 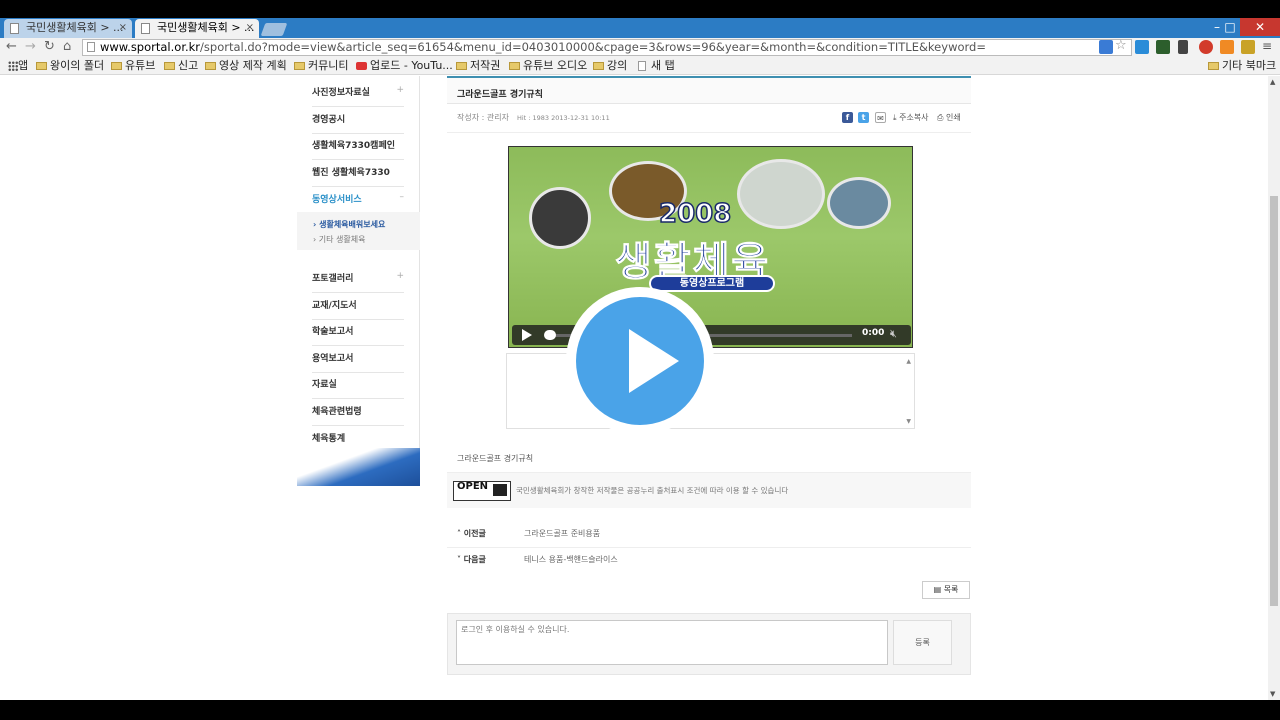 What do you see at coordinates (358, 96) in the screenshot?
I see `sidebar-item: 사진정보자료실 +` at bounding box center [358, 96].